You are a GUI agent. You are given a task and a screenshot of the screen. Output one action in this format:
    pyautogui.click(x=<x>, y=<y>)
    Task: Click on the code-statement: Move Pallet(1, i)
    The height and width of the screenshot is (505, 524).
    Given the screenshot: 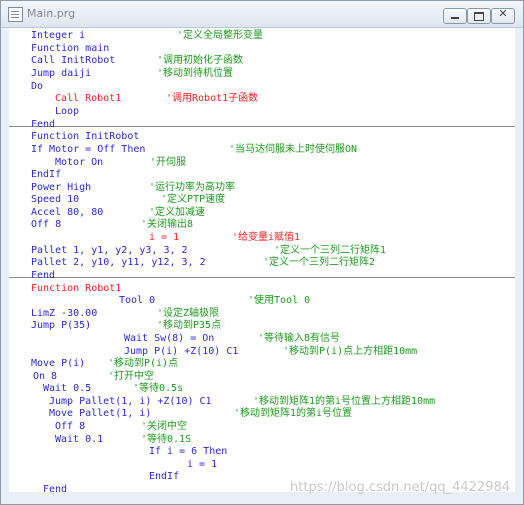 What is the action you would take?
    pyautogui.click(x=100, y=413)
    